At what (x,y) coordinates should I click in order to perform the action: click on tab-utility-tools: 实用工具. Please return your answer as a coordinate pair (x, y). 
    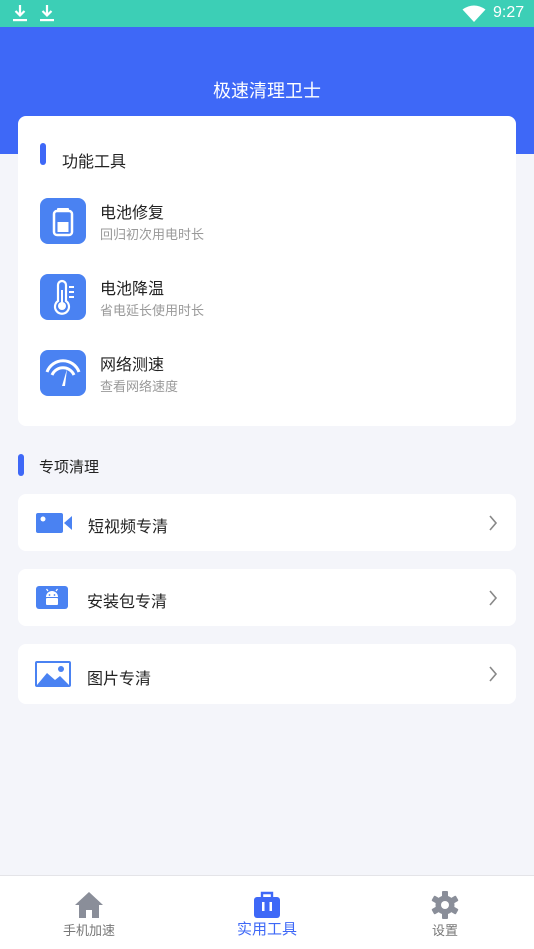
    Looking at the image, I should click on (267, 912).